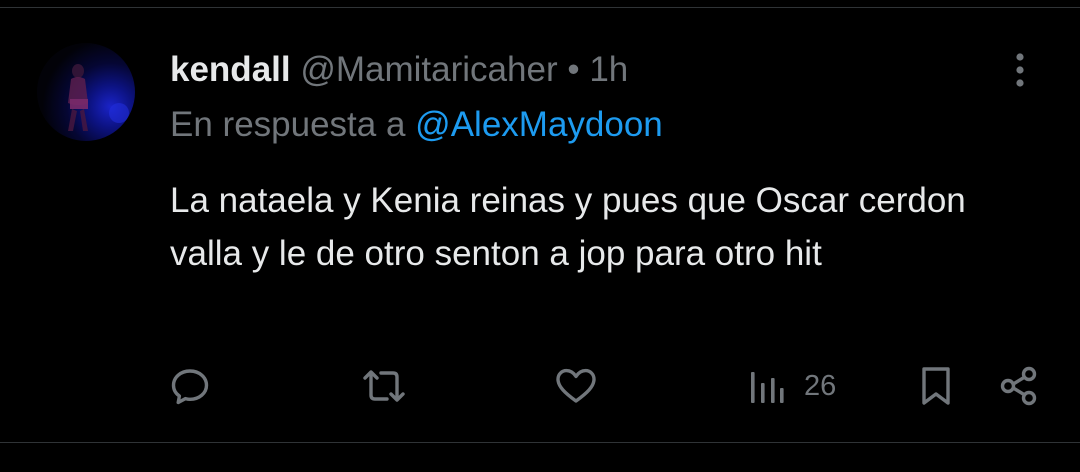  I want to click on retweet-button, so click(384, 386).